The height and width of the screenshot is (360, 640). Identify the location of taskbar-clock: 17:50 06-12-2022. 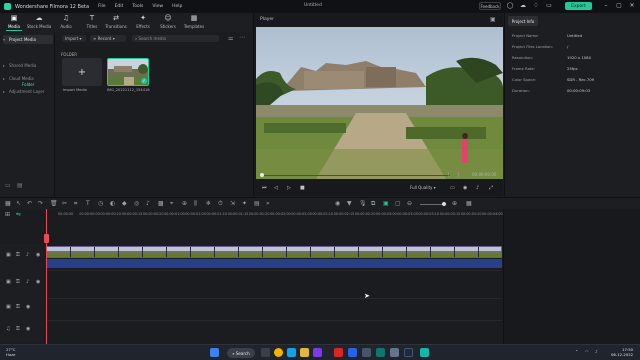
(622, 352).